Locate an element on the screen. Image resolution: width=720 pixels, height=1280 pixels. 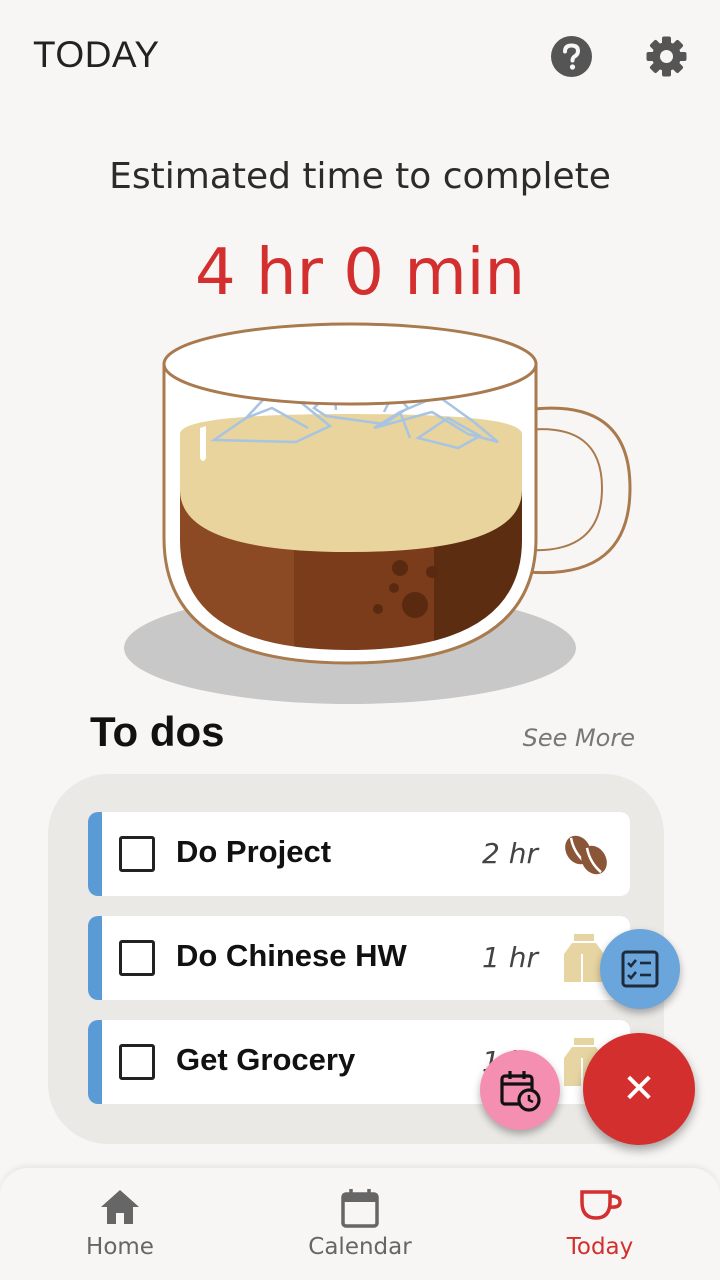
cup-icon is located at coordinates (601, 1205).